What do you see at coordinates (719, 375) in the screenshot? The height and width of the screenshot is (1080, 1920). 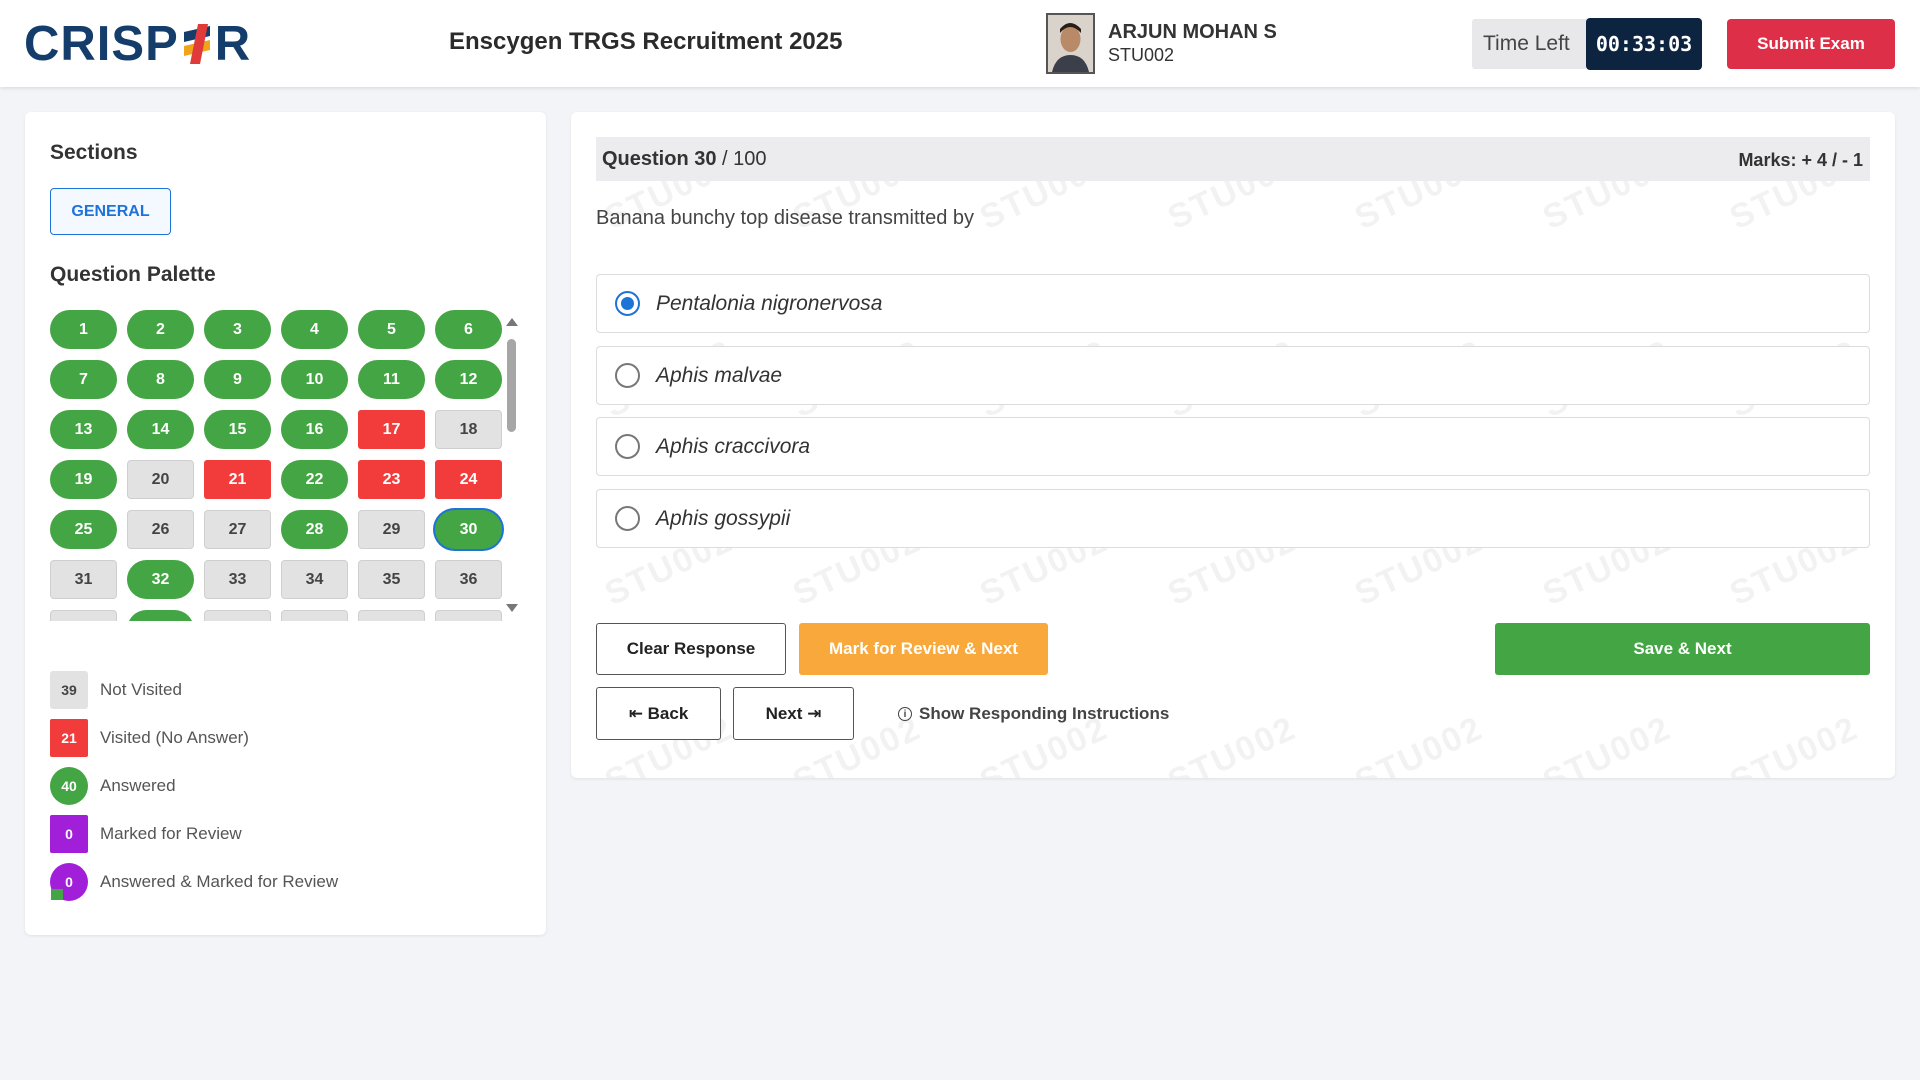 I see `option-label: Aphis malvae` at bounding box center [719, 375].